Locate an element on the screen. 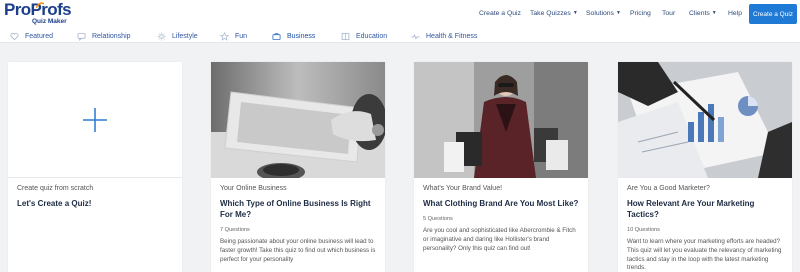 The height and width of the screenshot is (272, 800). create-quiz-button: Create a Quiz is located at coordinates (773, 14).